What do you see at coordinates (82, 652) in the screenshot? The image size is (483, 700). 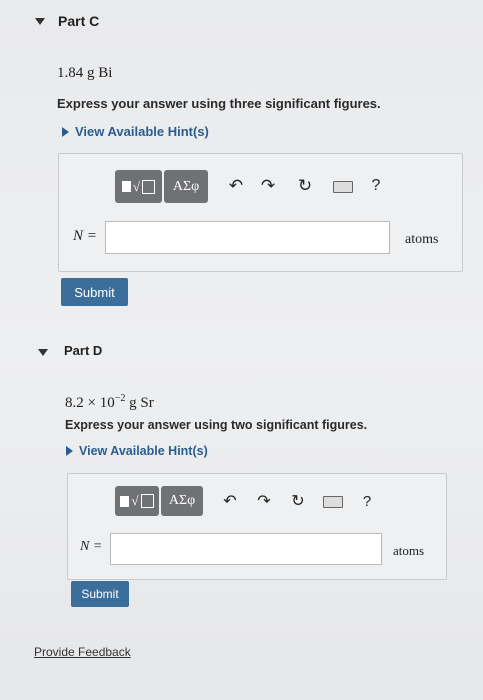 I see `provide-feedback-link: Provide Feedback` at bounding box center [82, 652].